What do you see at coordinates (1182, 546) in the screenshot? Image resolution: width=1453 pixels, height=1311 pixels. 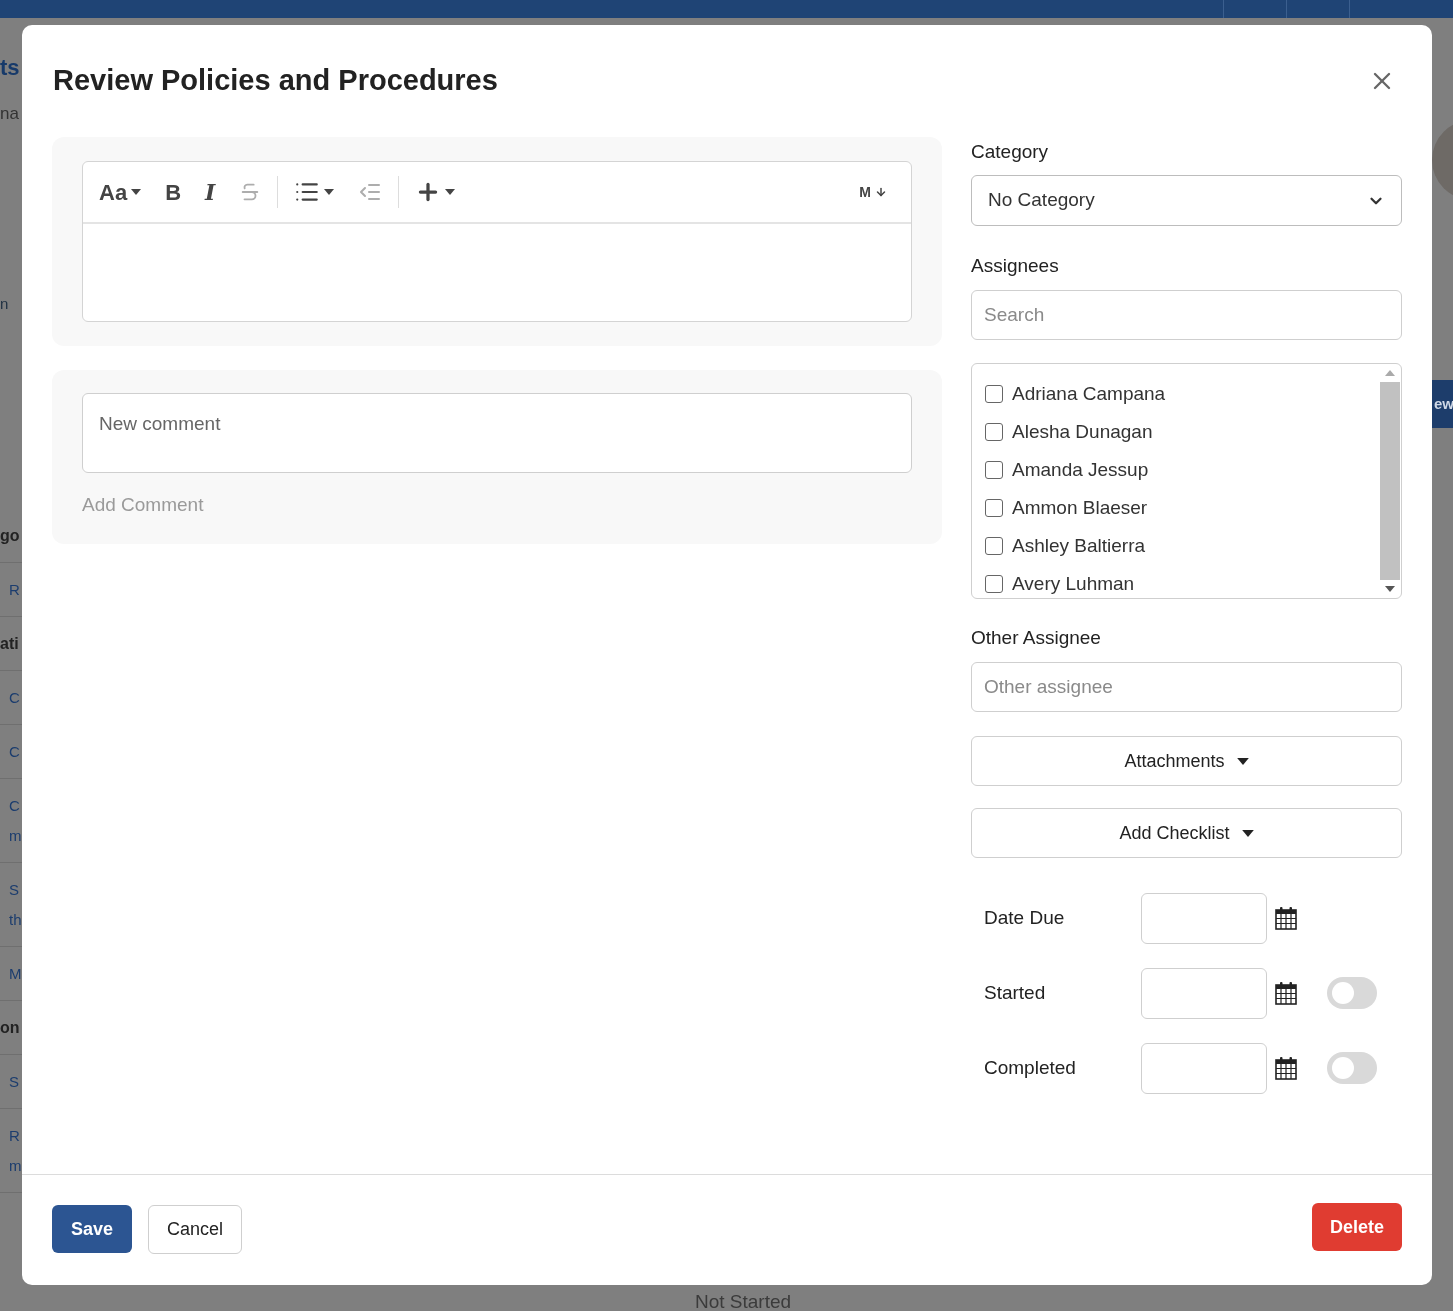 I see `assignee-option: Ashley Baltierra` at bounding box center [1182, 546].